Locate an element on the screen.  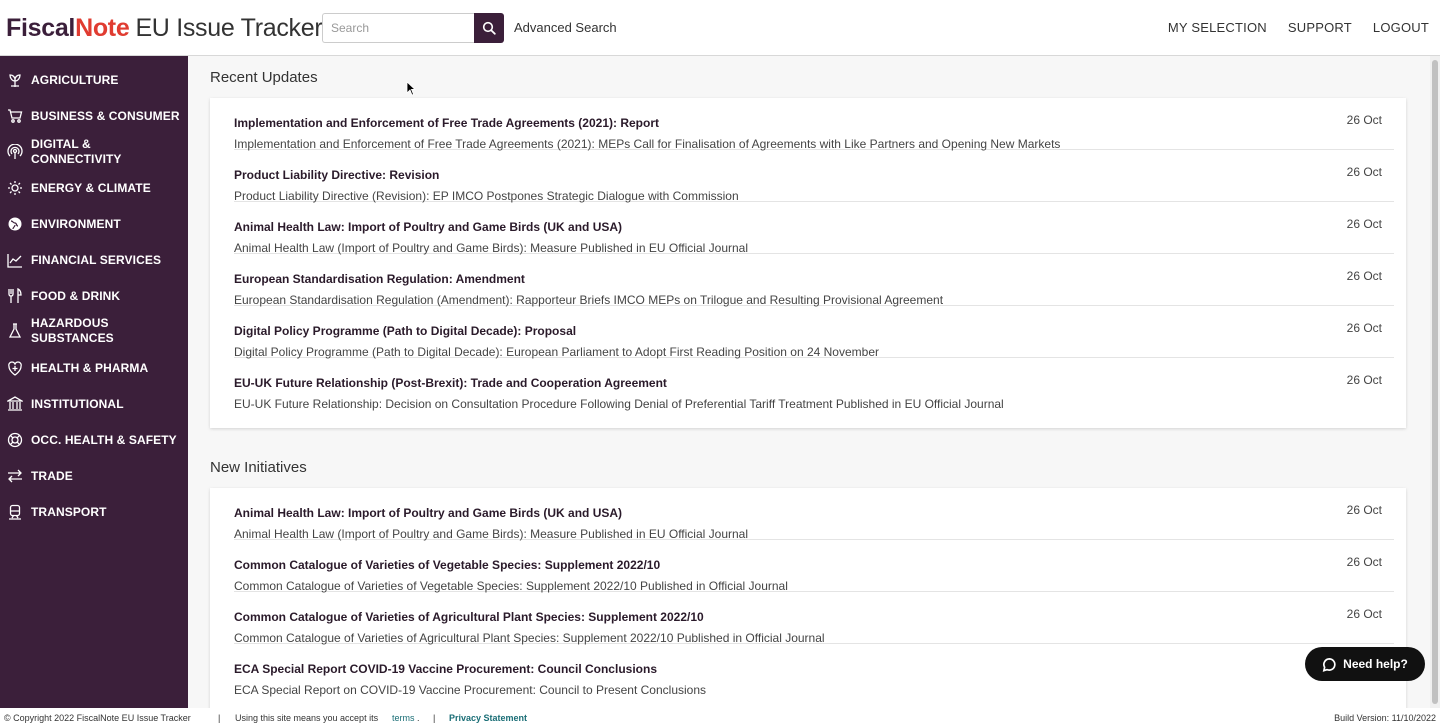
terms-suffix: . is located at coordinates (418, 718).